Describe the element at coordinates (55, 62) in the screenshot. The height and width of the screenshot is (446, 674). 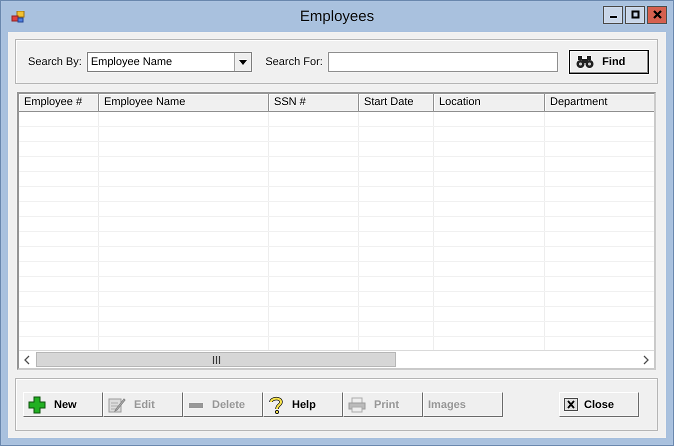
I see `search-by-label: Search By:` at that location.